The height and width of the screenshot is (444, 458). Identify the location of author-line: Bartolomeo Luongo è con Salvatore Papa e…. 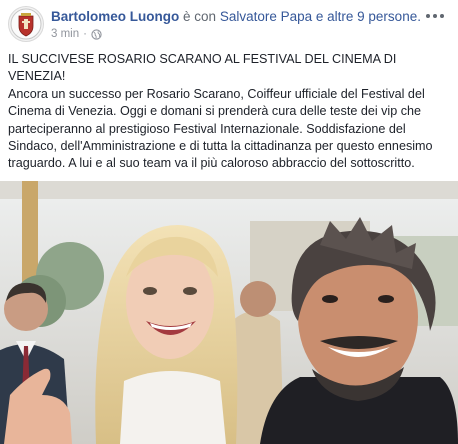
(236, 17).